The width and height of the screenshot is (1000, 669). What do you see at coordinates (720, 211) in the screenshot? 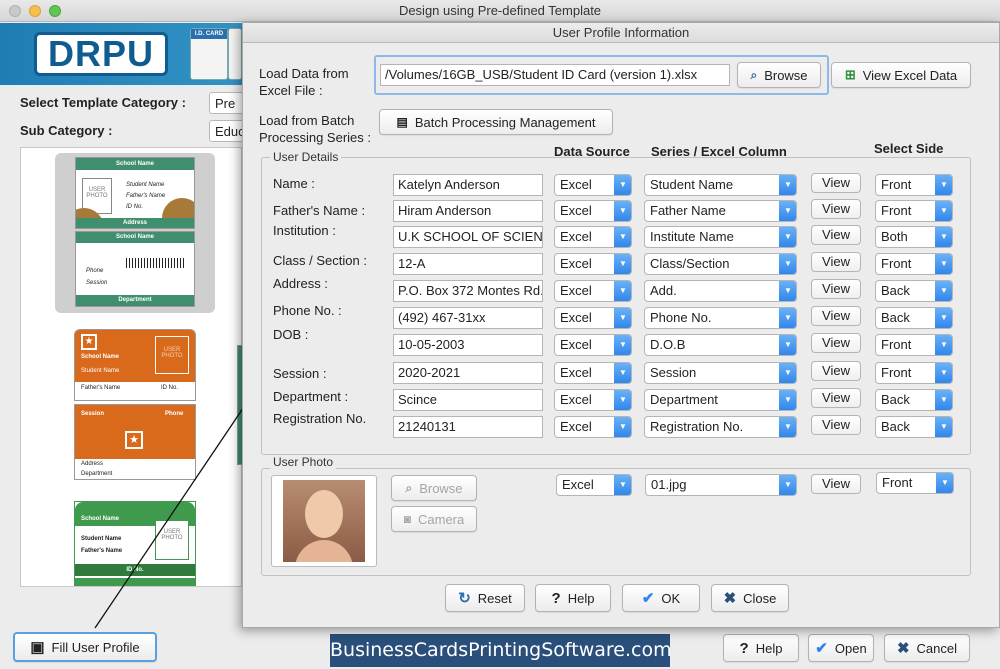
I see `row-column-select: Father Name ▼` at bounding box center [720, 211].